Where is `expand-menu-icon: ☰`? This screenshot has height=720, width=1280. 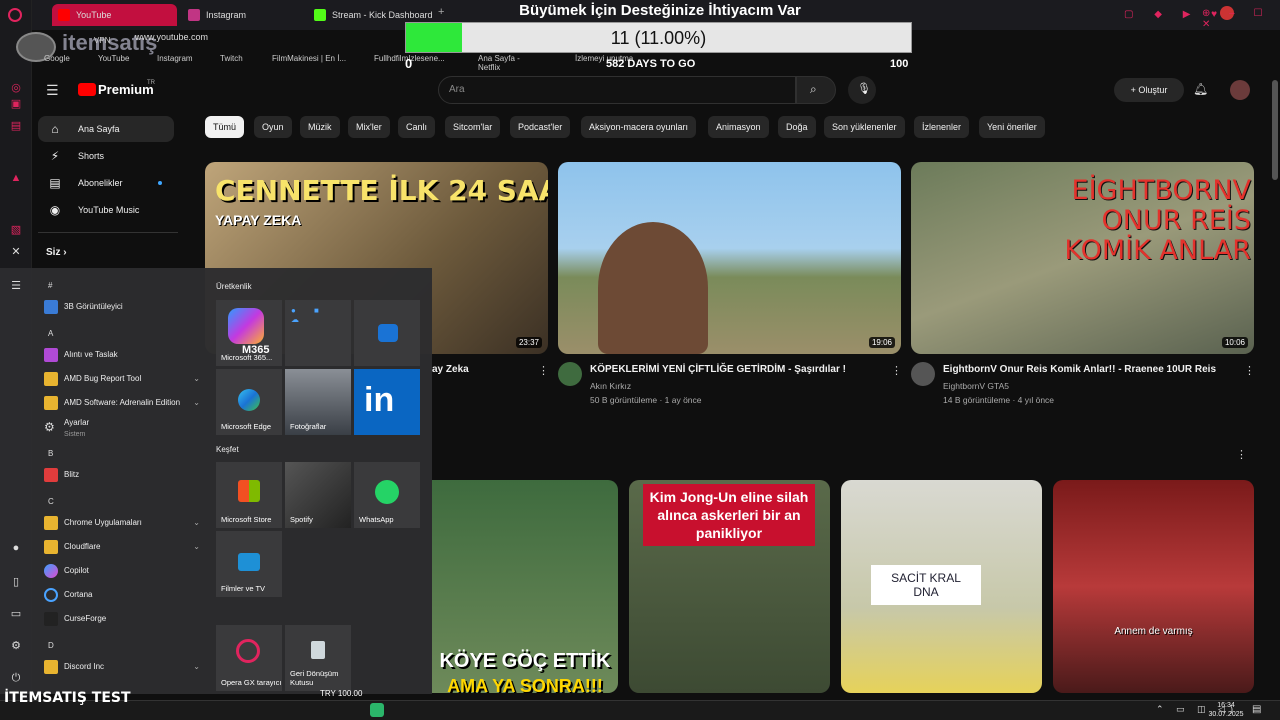 expand-menu-icon: ☰ is located at coordinates (16, 286).